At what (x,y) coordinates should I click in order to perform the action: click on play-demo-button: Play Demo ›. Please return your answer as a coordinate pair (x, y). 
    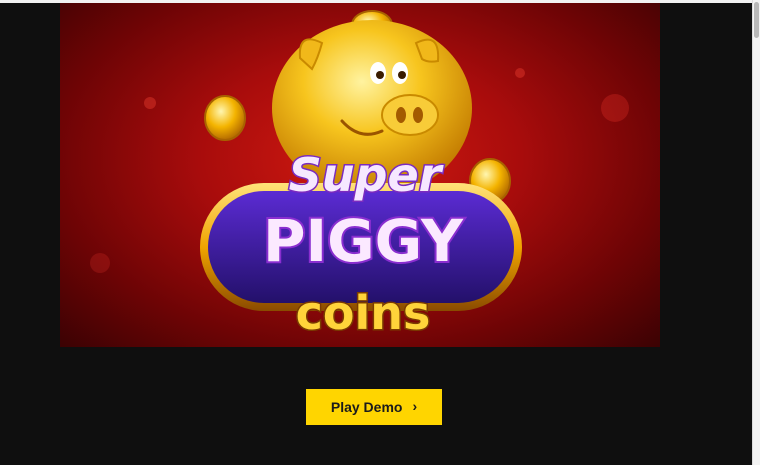
    Looking at the image, I should click on (374, 407).